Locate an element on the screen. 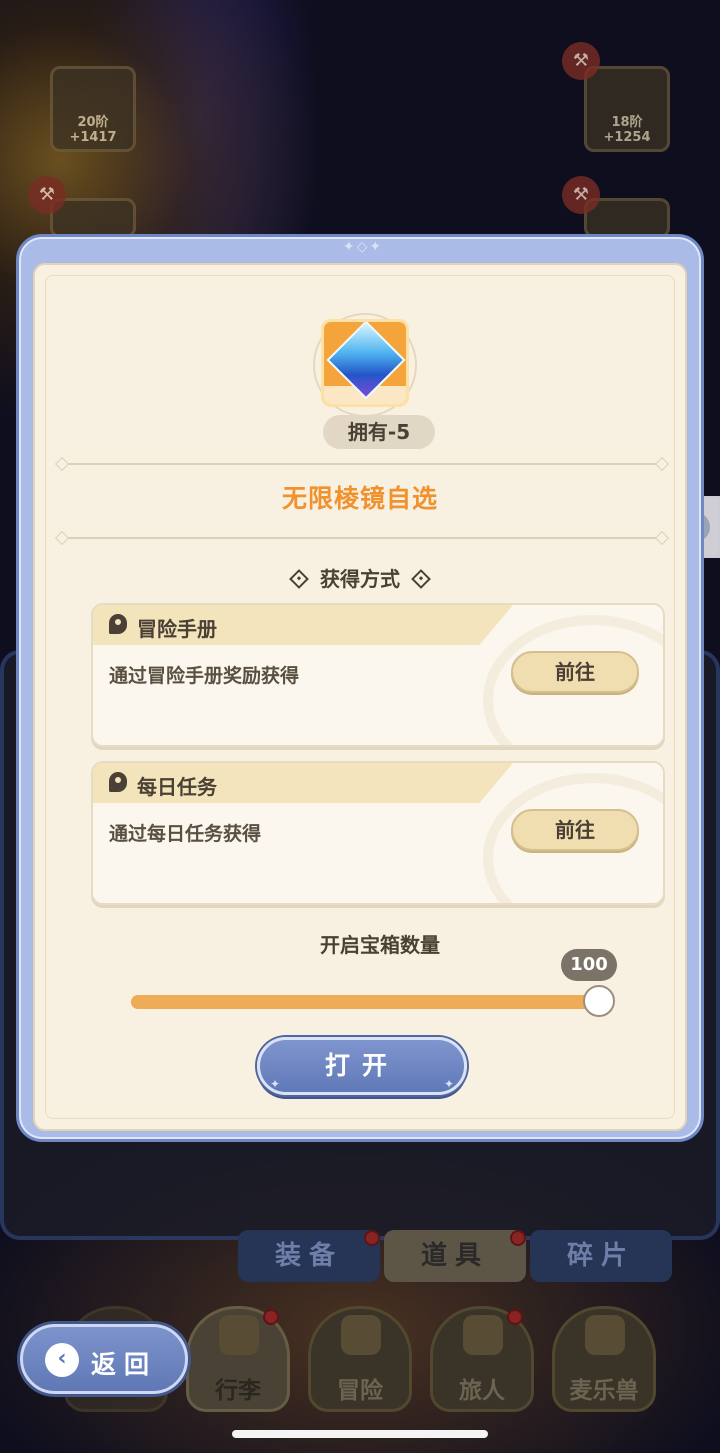  nav-item-adventure: 冒险 is located at coordinates (360, 1359).